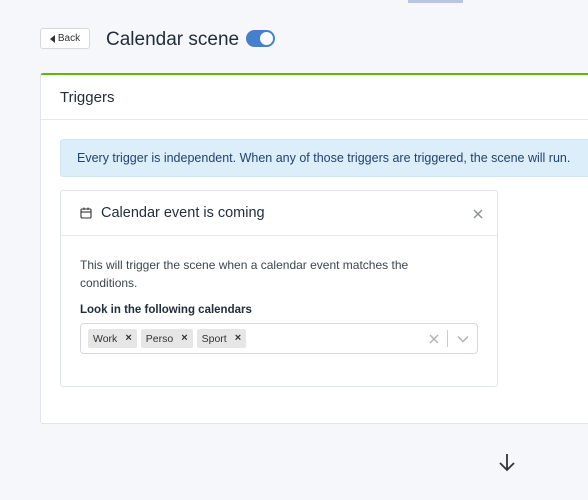 The width and height of the screenshot is (588, 500). What do you see at coordinates (279, 338) in the screenshot?
I see `calendars-multiselect: Work × Perso × Sport ×` at bounding box center [279, 338].